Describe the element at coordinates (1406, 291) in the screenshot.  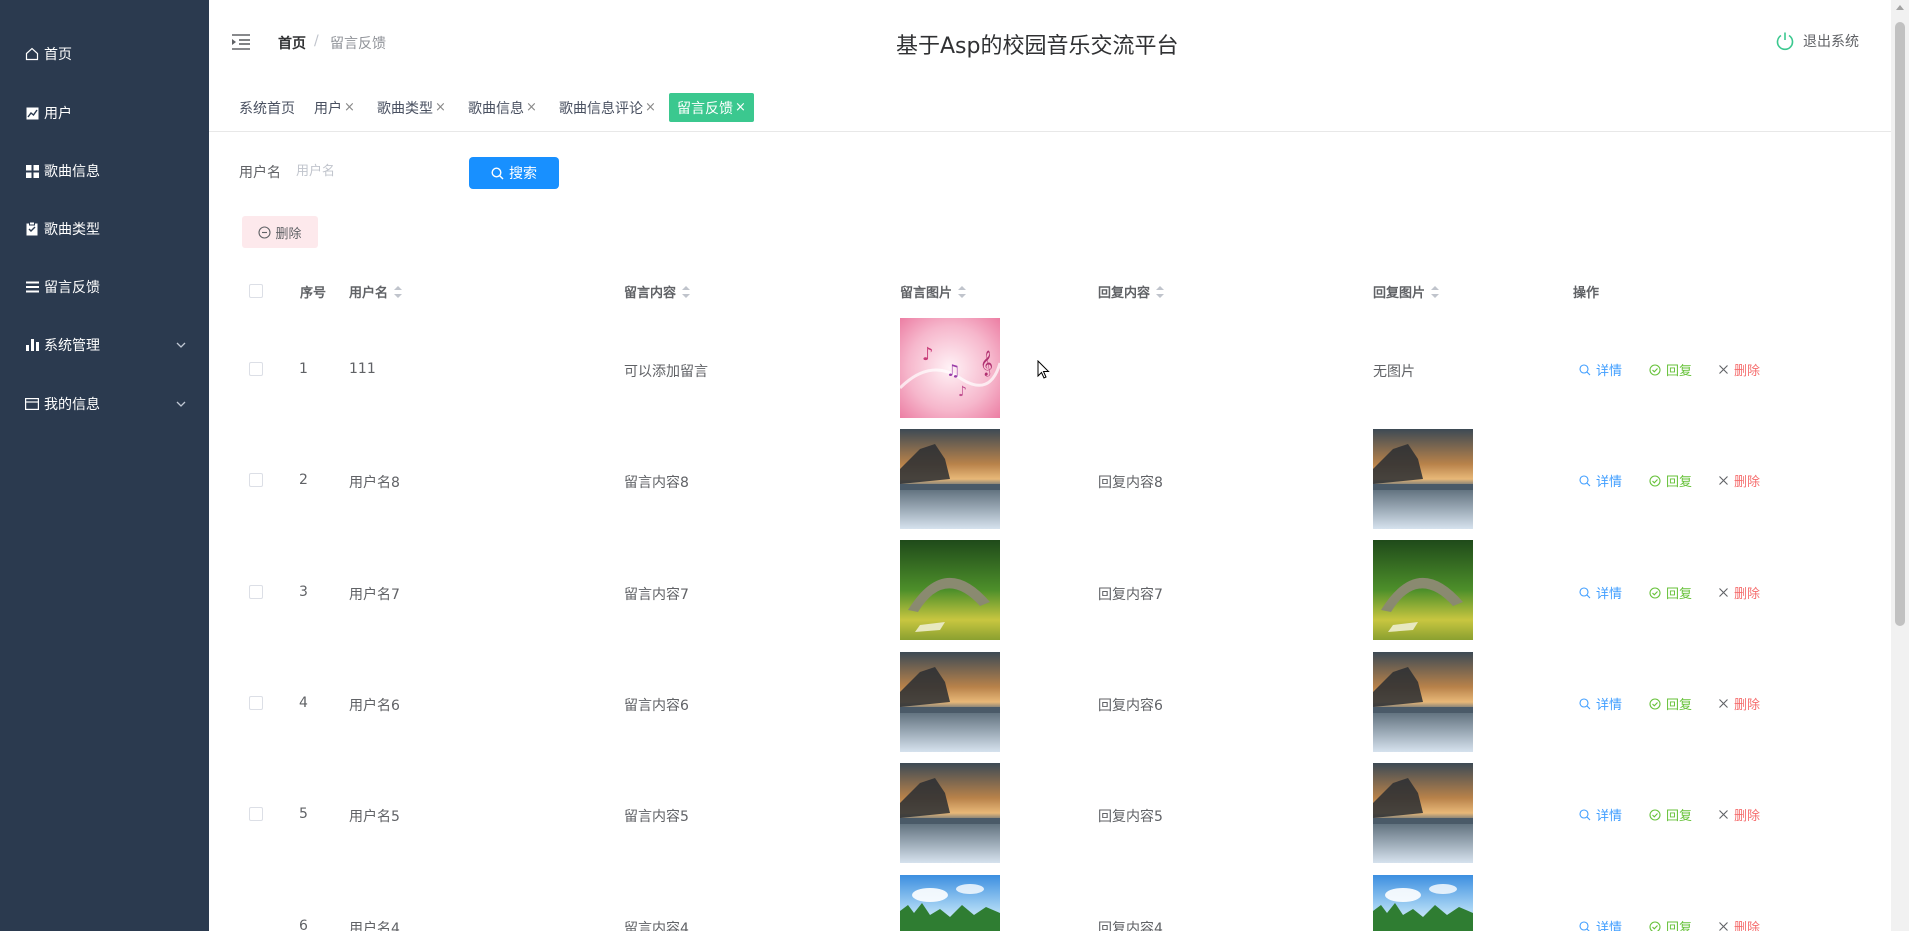
I see `column-header-reply-image: 回复图片` at that location.